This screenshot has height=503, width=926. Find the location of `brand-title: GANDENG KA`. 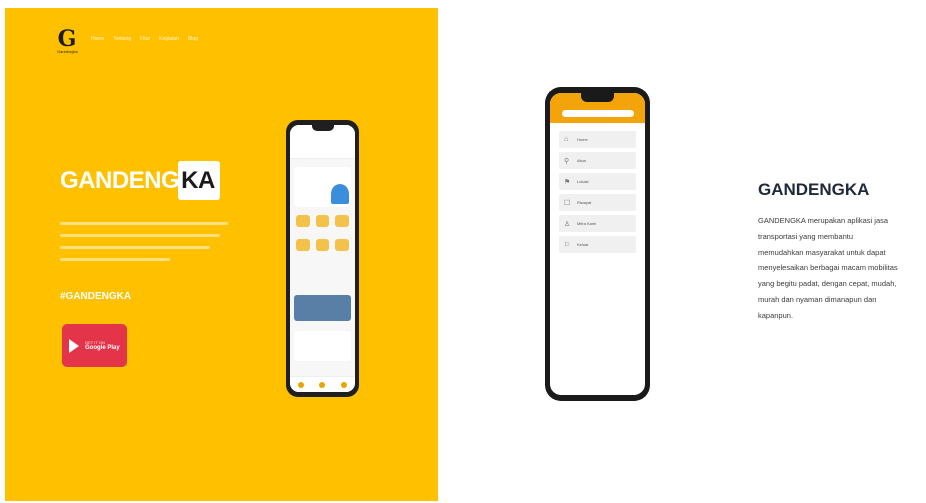

brand-title: GANDENG KA is located at coordinates (140, 180).